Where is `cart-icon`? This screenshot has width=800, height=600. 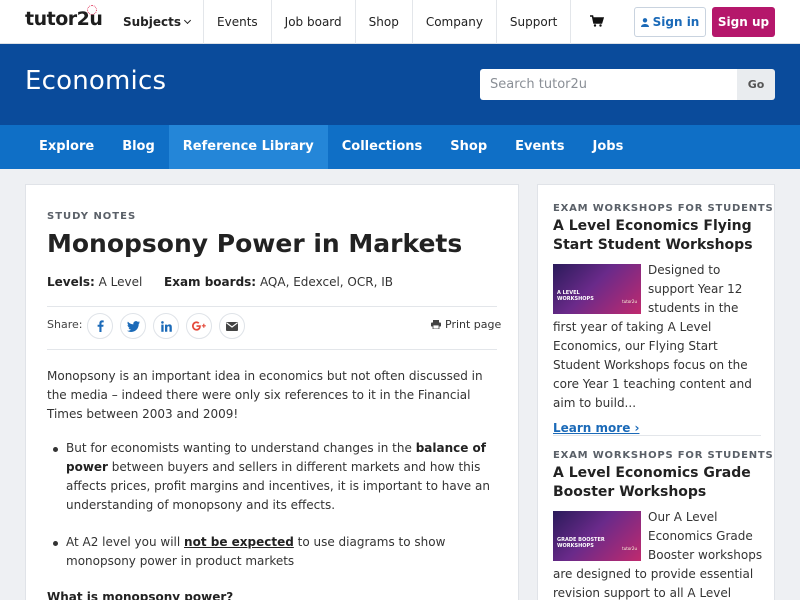
cart-icon is located at coordinates (597, 21).